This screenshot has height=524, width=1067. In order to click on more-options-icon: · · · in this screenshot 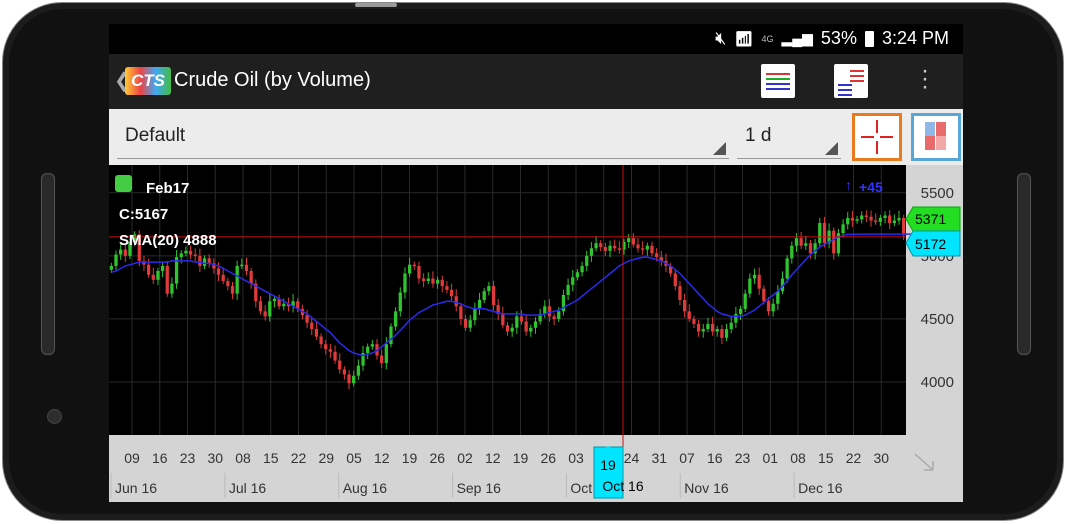, I will do `click(925, 79)`.